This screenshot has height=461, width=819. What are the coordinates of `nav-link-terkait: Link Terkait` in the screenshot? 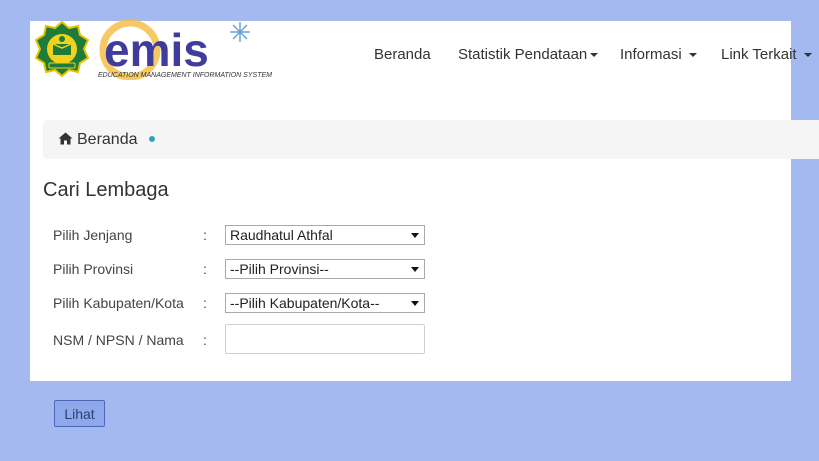 It's located at (766, 54).